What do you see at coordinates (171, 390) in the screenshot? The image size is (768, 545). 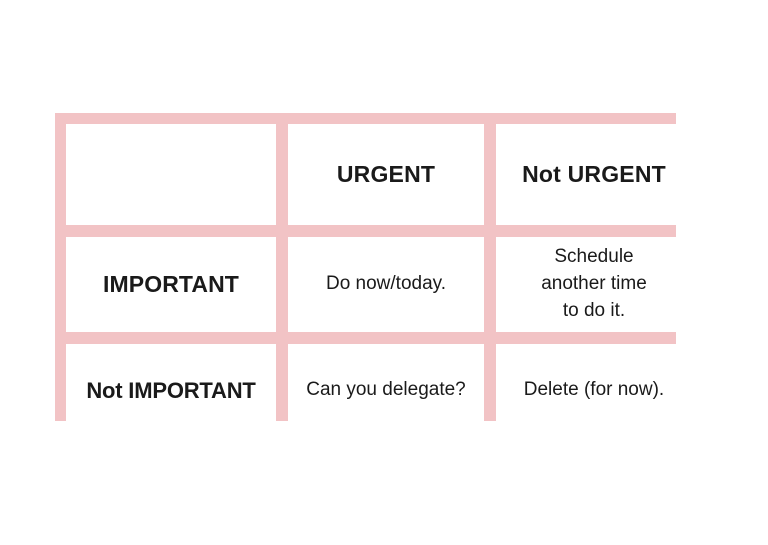 I see `row-header-not-important: Not IMPORTANT` at bounding box center [171, 390].